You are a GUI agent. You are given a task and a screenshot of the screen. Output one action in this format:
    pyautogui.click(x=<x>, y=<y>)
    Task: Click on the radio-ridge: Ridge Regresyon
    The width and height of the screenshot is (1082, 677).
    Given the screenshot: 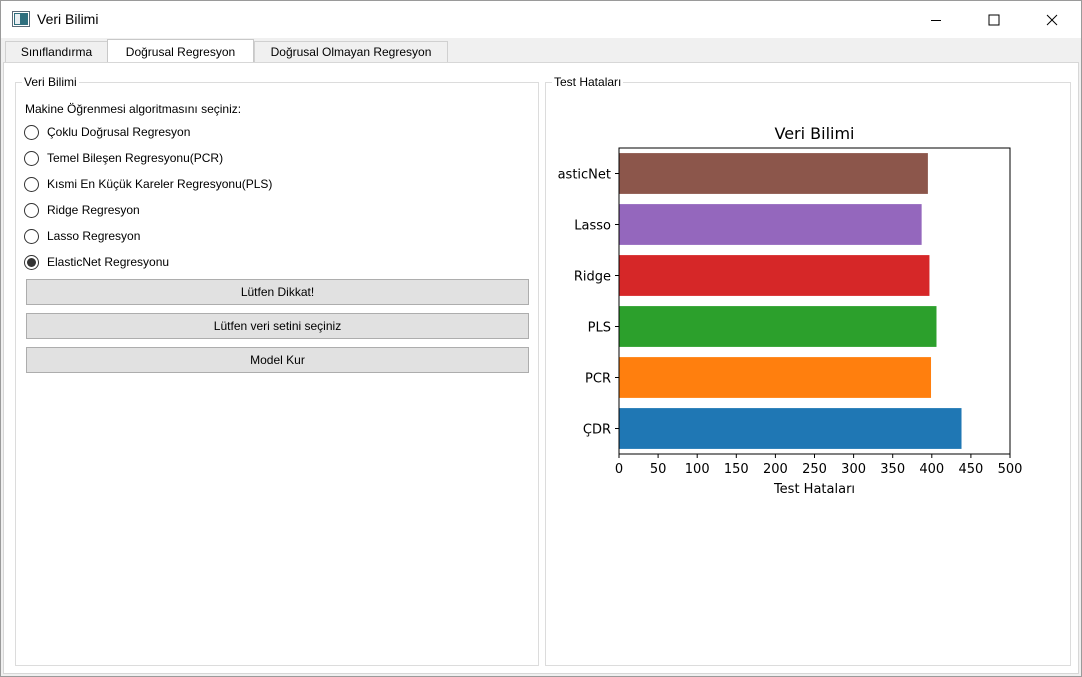 What is the action you would take?
    pyautogui.click(x=82, y=210)
    